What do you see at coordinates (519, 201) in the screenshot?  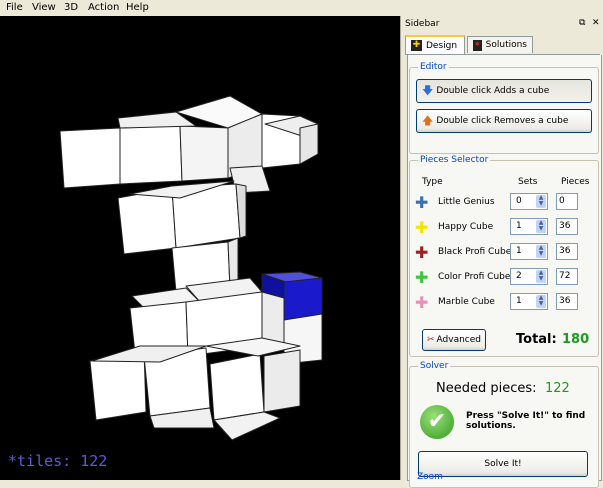 I see `sets-value: 0` at bounding box center [519, 201].